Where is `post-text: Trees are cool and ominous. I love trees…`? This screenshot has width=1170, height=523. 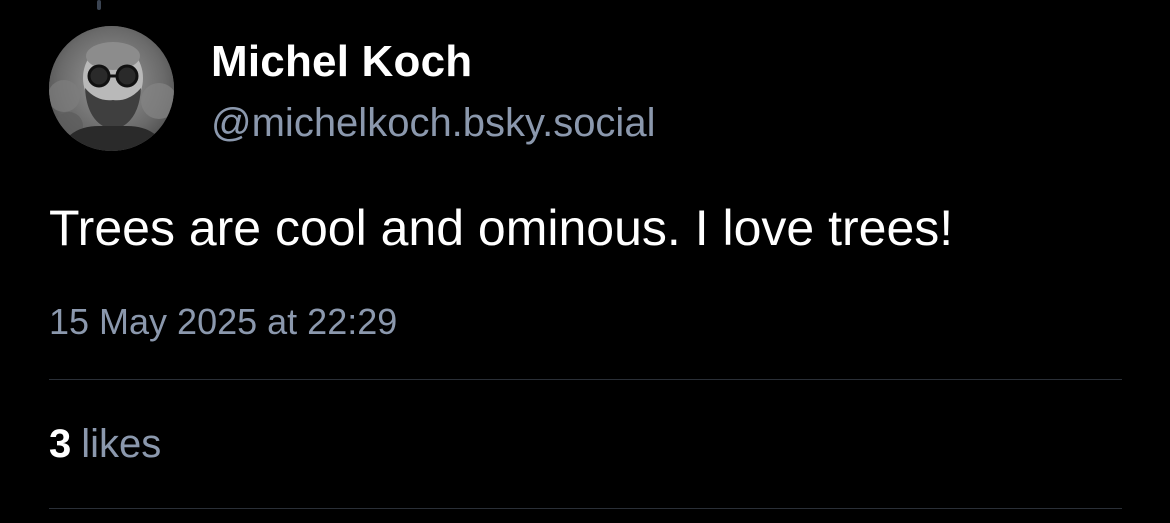
post-text: Trees are cool and ominous. I love trees… is located at coordinates (501, 228).